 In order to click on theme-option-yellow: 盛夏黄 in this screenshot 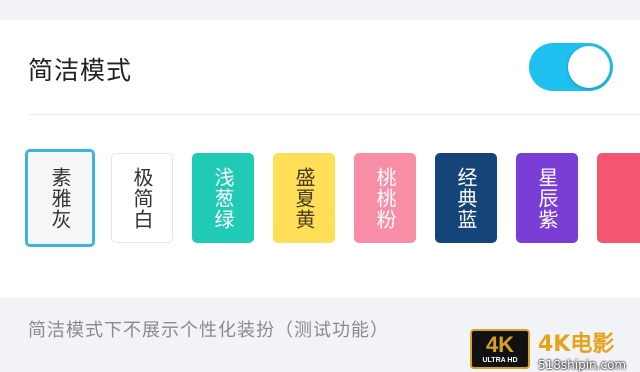, I will do `click(304, 198)`.